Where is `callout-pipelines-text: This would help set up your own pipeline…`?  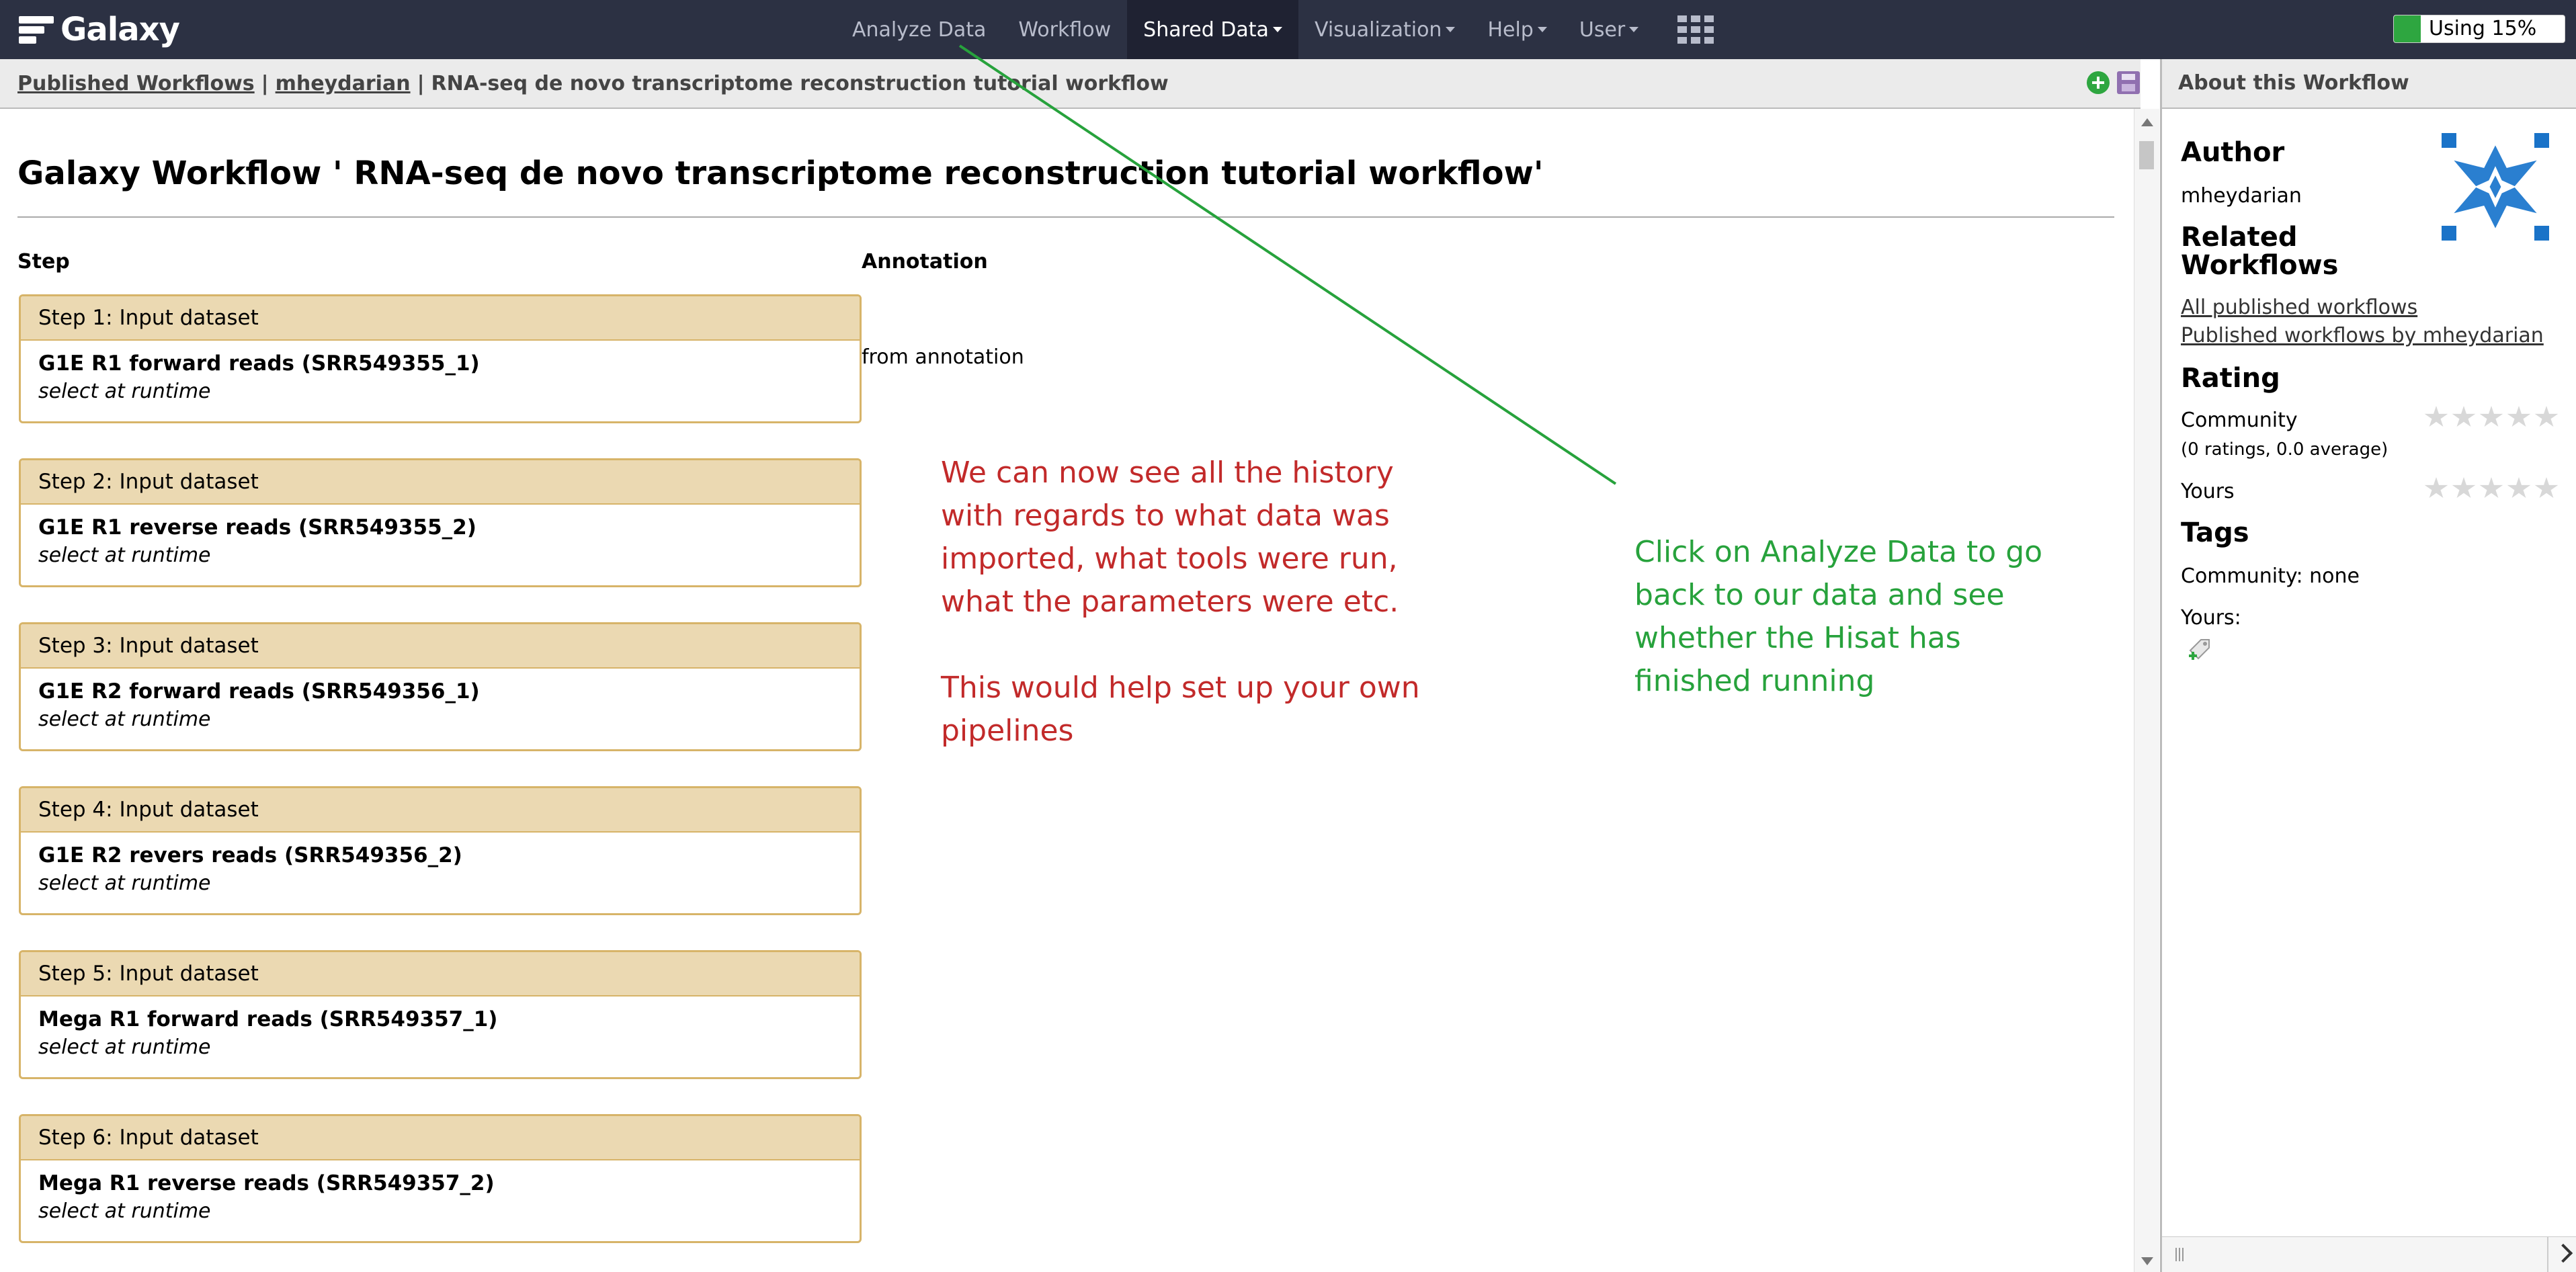 callout-pipelines-text: This would help set up your own pipeline… is located at coordinates (1180, 709).